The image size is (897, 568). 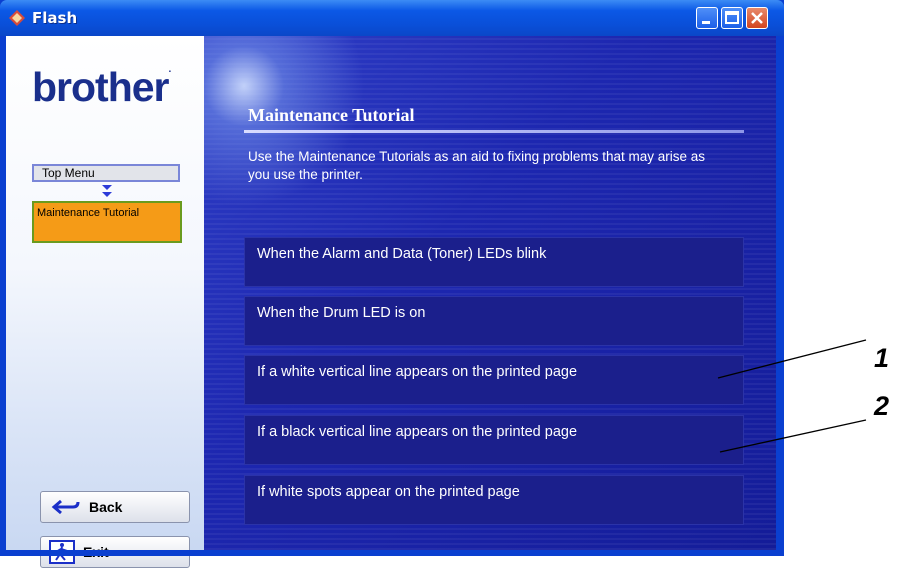 I want to click on callout-lines, so click(x=792, y=396).